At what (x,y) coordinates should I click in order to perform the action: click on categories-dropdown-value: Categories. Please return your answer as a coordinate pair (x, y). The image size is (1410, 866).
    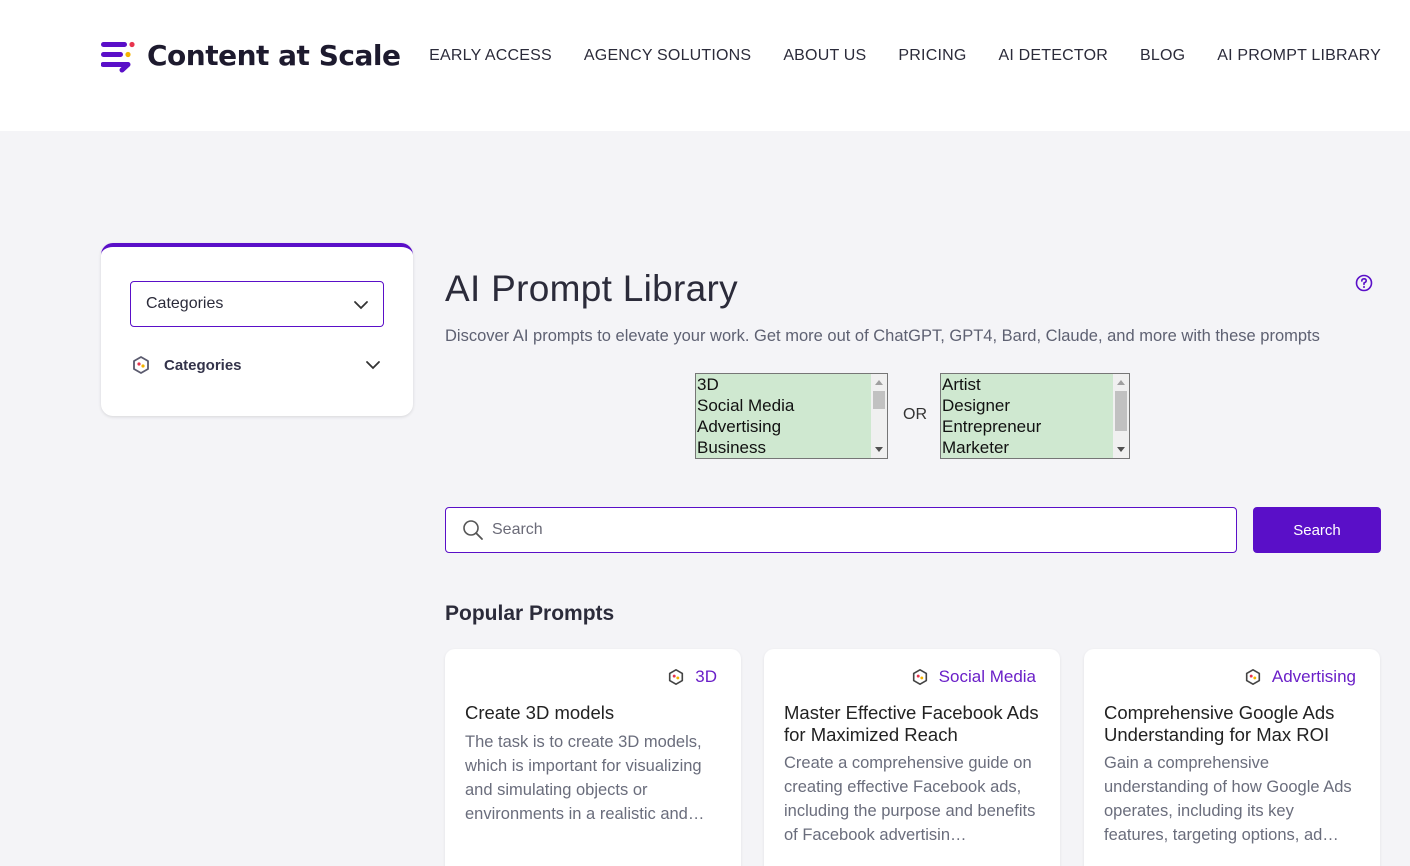
    Looking at the image, I should click on (185, 303).